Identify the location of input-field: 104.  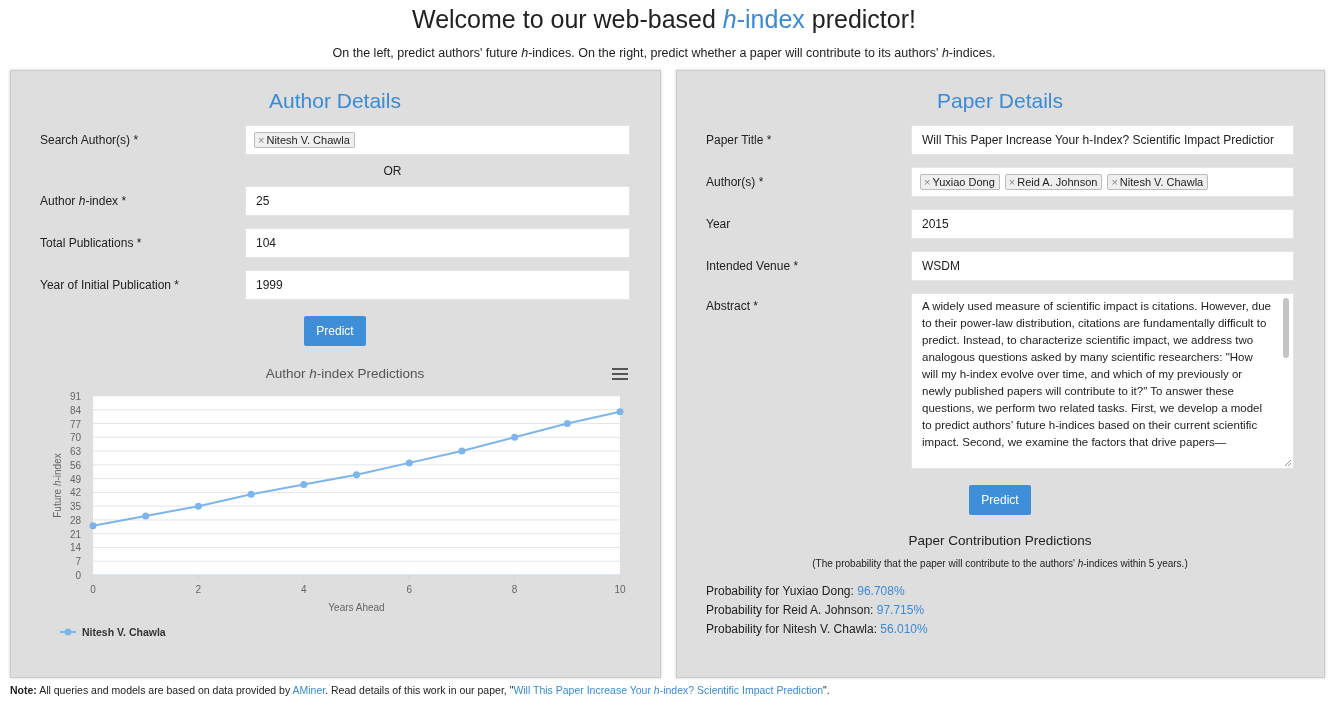
(437, 243).